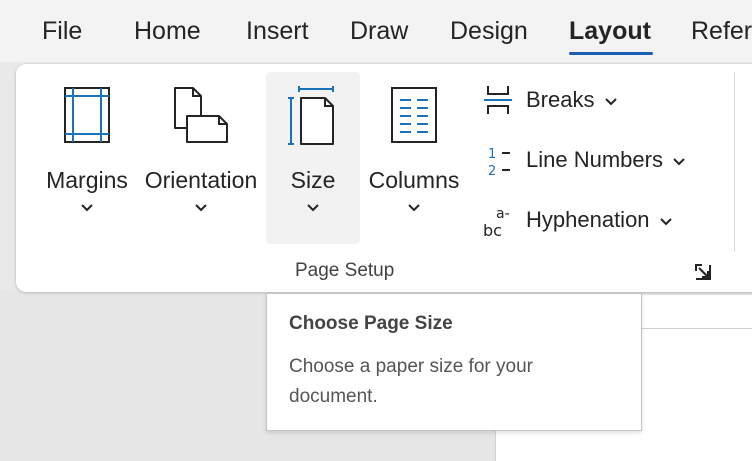 Image resolution: width=752 pixels, height=461 pixels. I want to click on orientation-label: Orientation, so click(201, 180).